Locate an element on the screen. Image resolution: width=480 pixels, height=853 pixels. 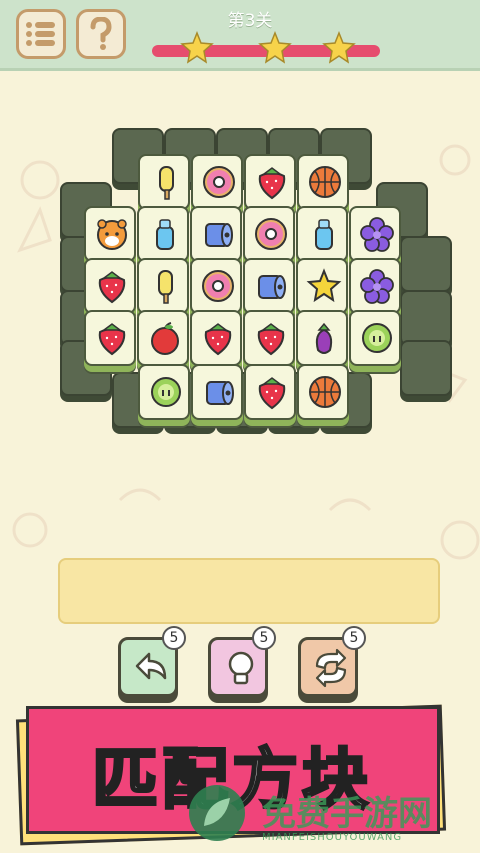
watermark-subtext: MIANFEISHOUYOUWANG is located at coordinates (332, 837).